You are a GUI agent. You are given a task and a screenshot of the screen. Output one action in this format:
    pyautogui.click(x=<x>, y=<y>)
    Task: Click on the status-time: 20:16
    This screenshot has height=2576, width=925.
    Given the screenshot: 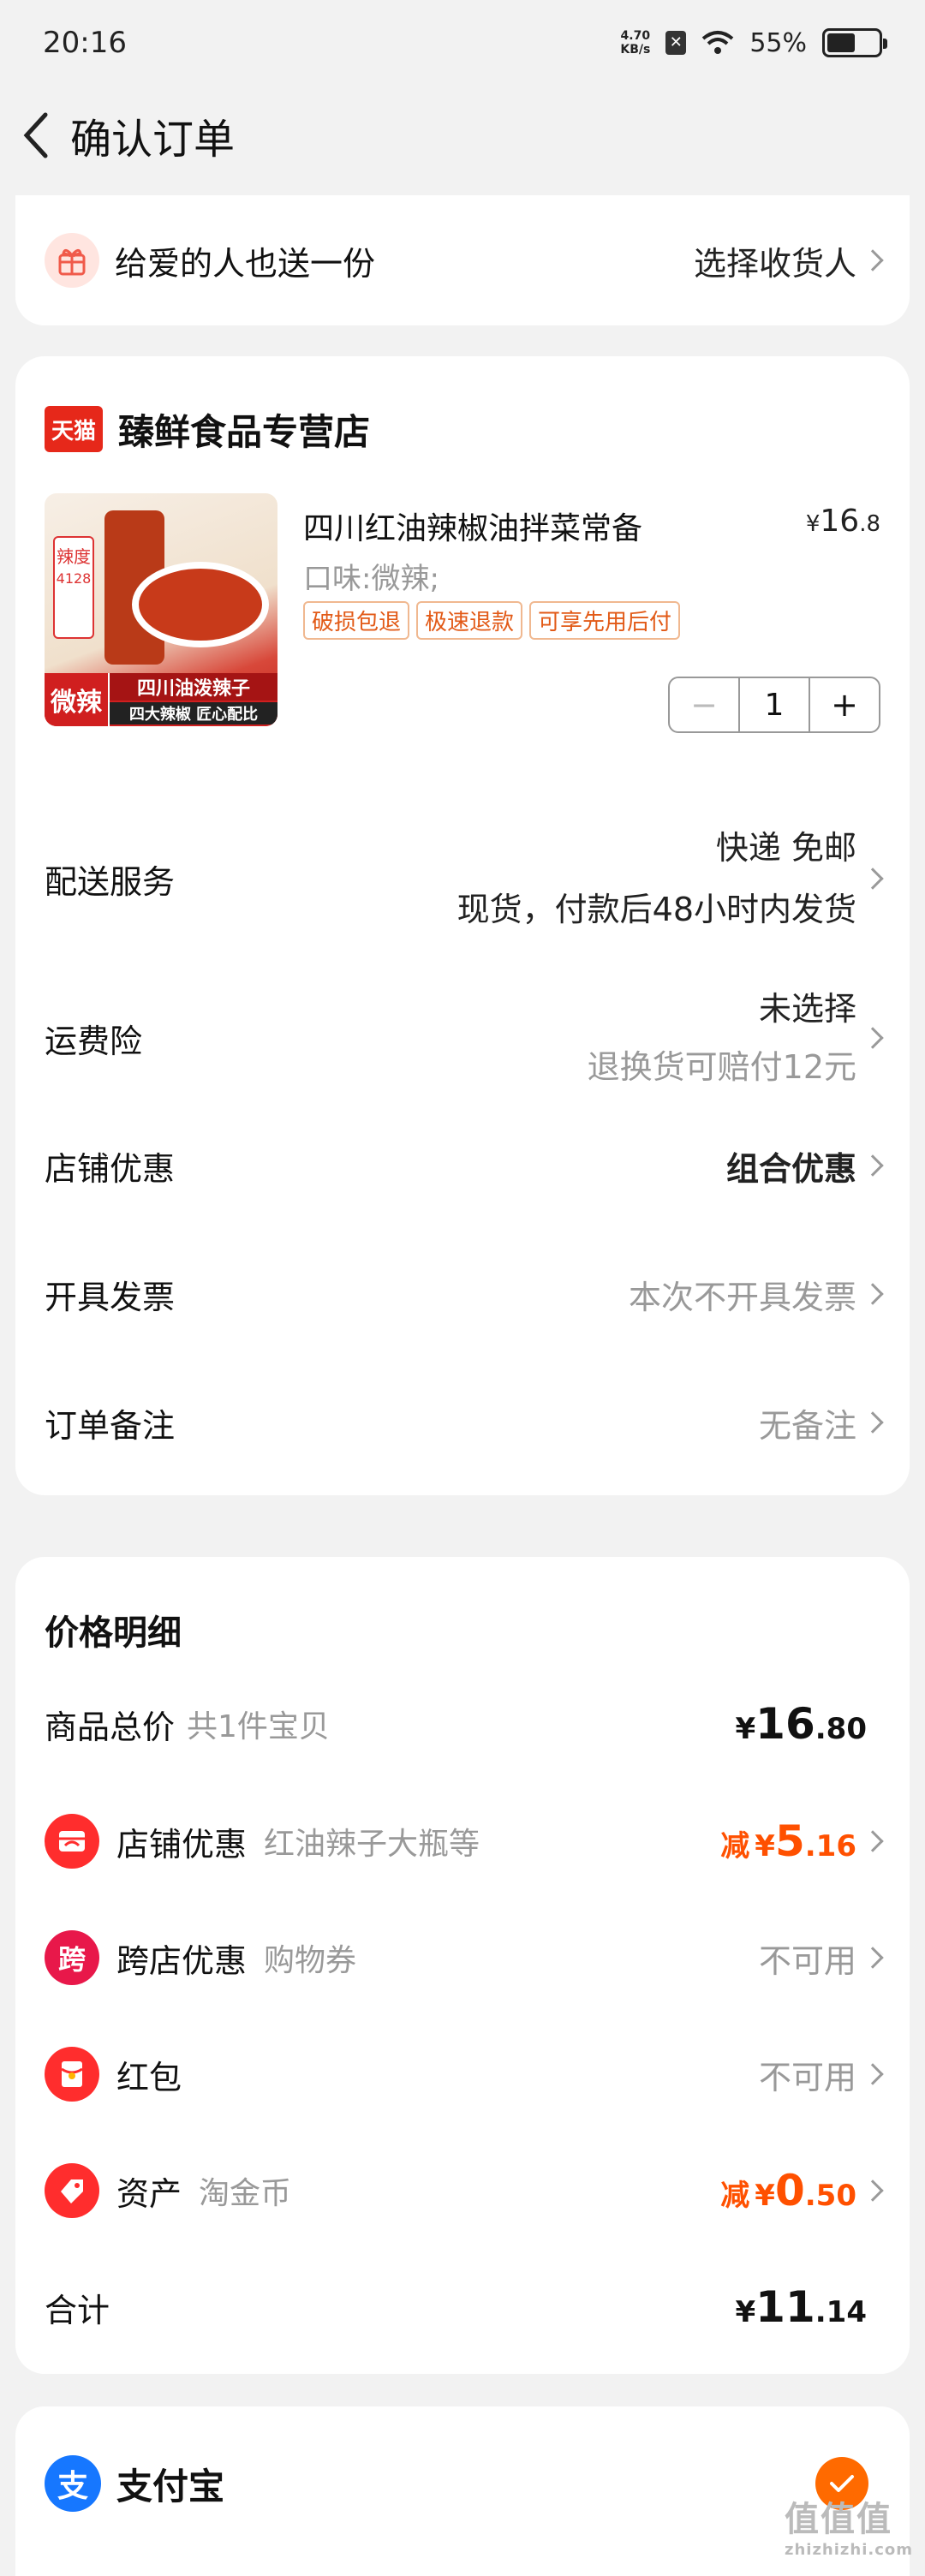 What is the action you would take?
    pyautogui.click(x=85, y=43)
    